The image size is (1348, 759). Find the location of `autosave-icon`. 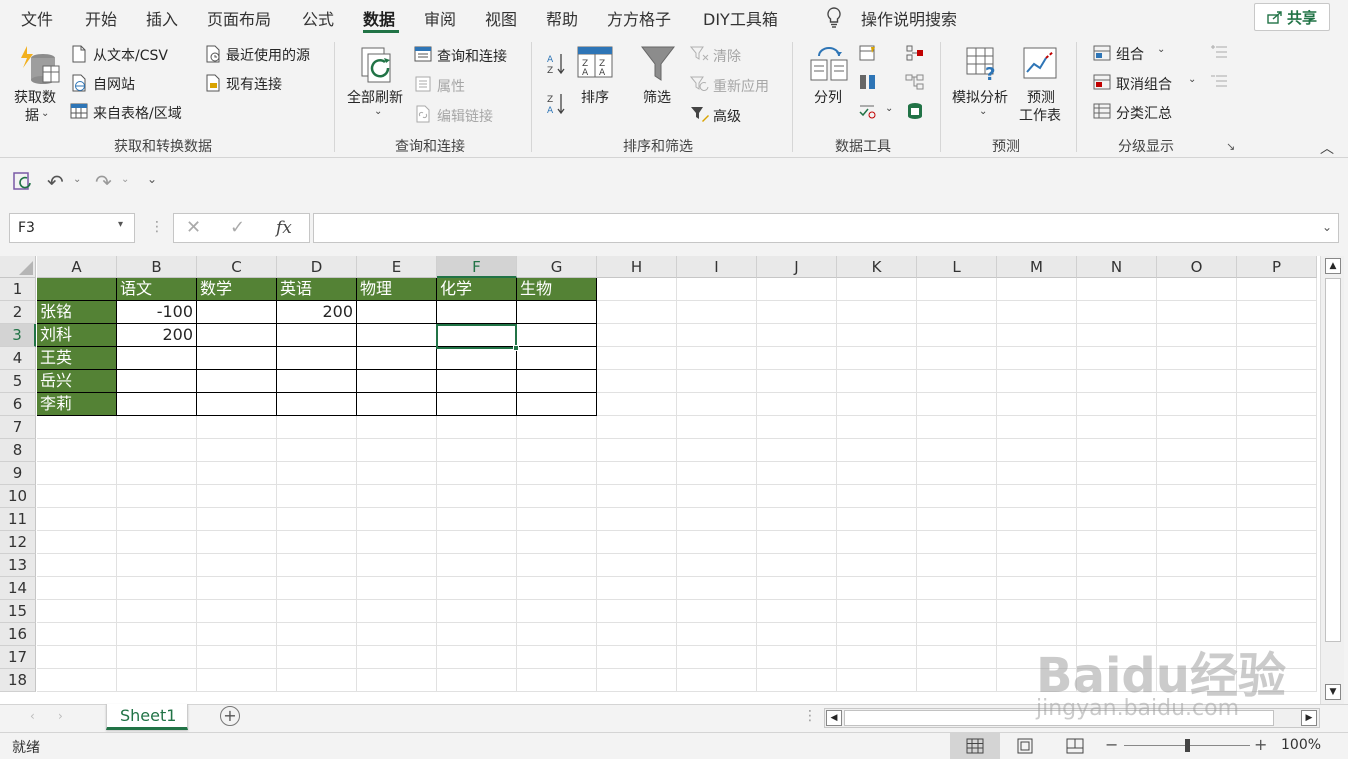

autosave-icon is located at coordinates (23, 183).